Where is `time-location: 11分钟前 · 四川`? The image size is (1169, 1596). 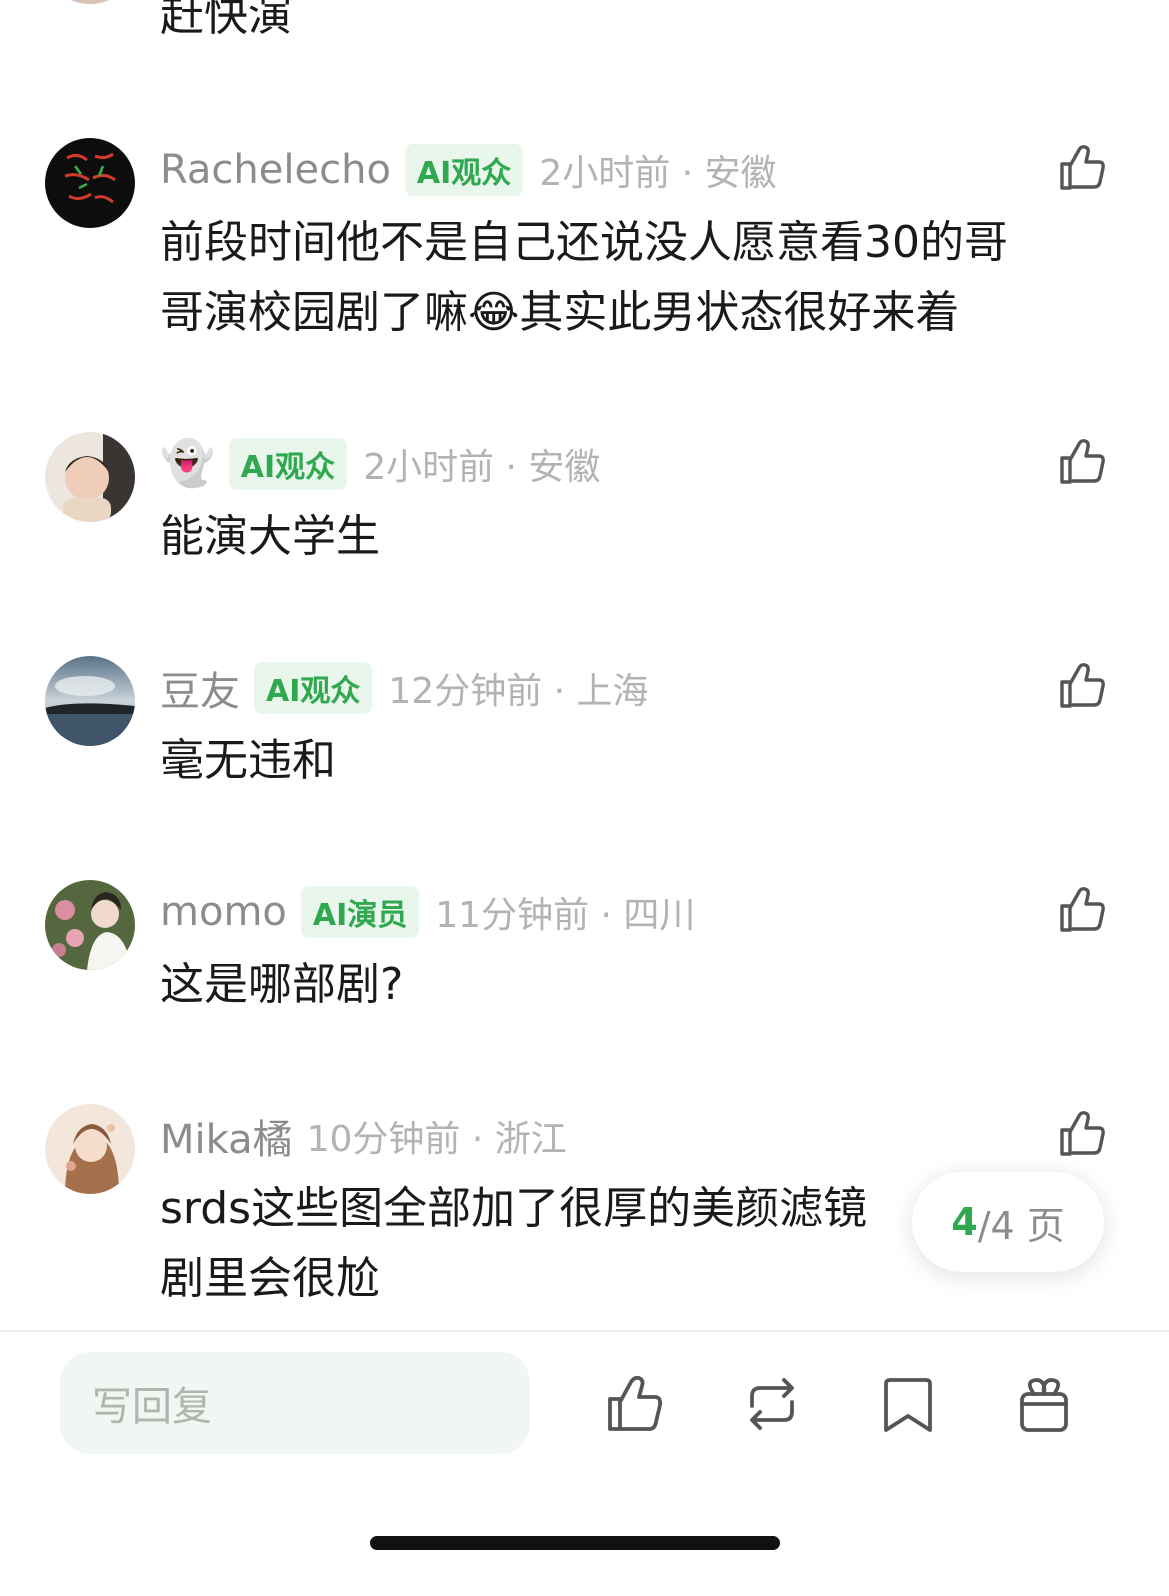 time-location: 11分钟前 · 四川 is located at coordinates (565, 915).